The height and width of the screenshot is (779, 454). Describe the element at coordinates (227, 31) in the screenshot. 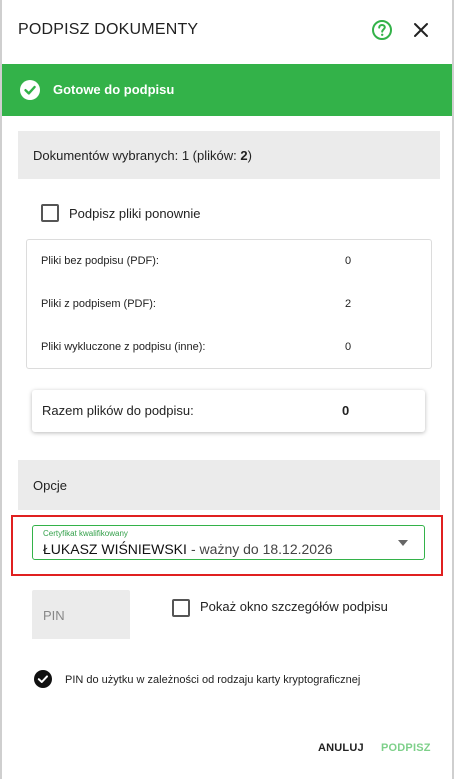

I see `dialog-header: PODPISZ DOKUMENTY` at that location.